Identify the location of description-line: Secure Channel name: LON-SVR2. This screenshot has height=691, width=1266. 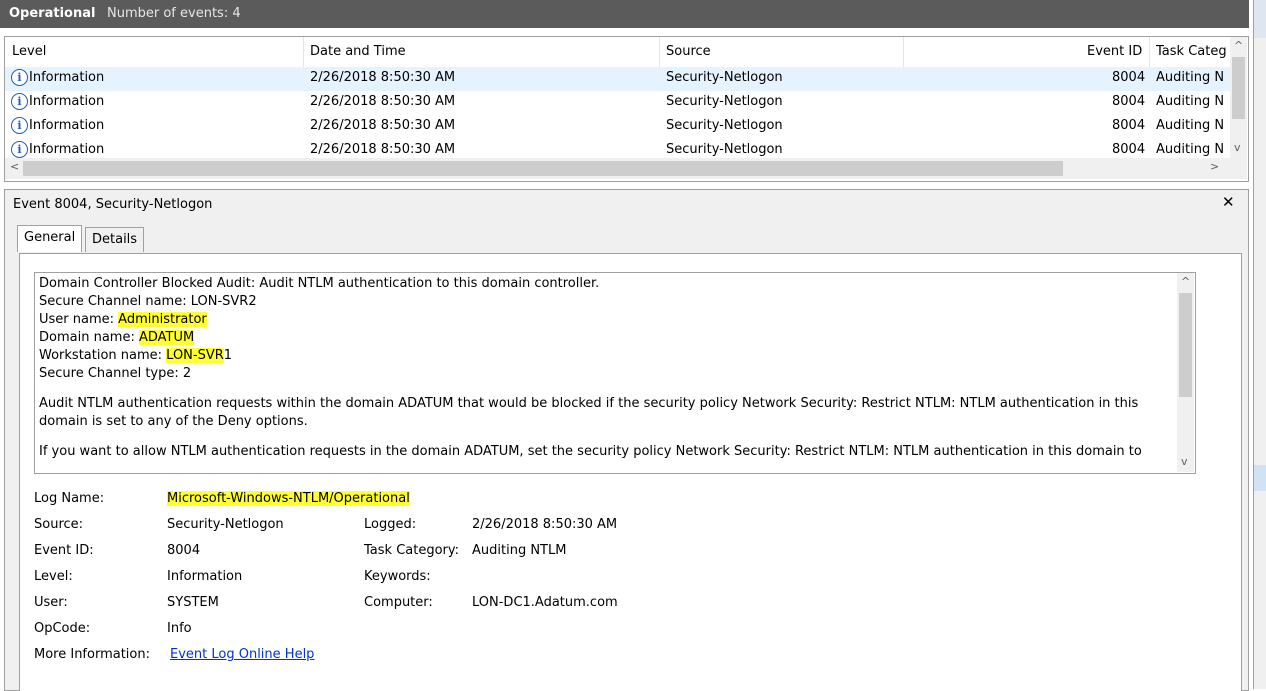
(148, 301).